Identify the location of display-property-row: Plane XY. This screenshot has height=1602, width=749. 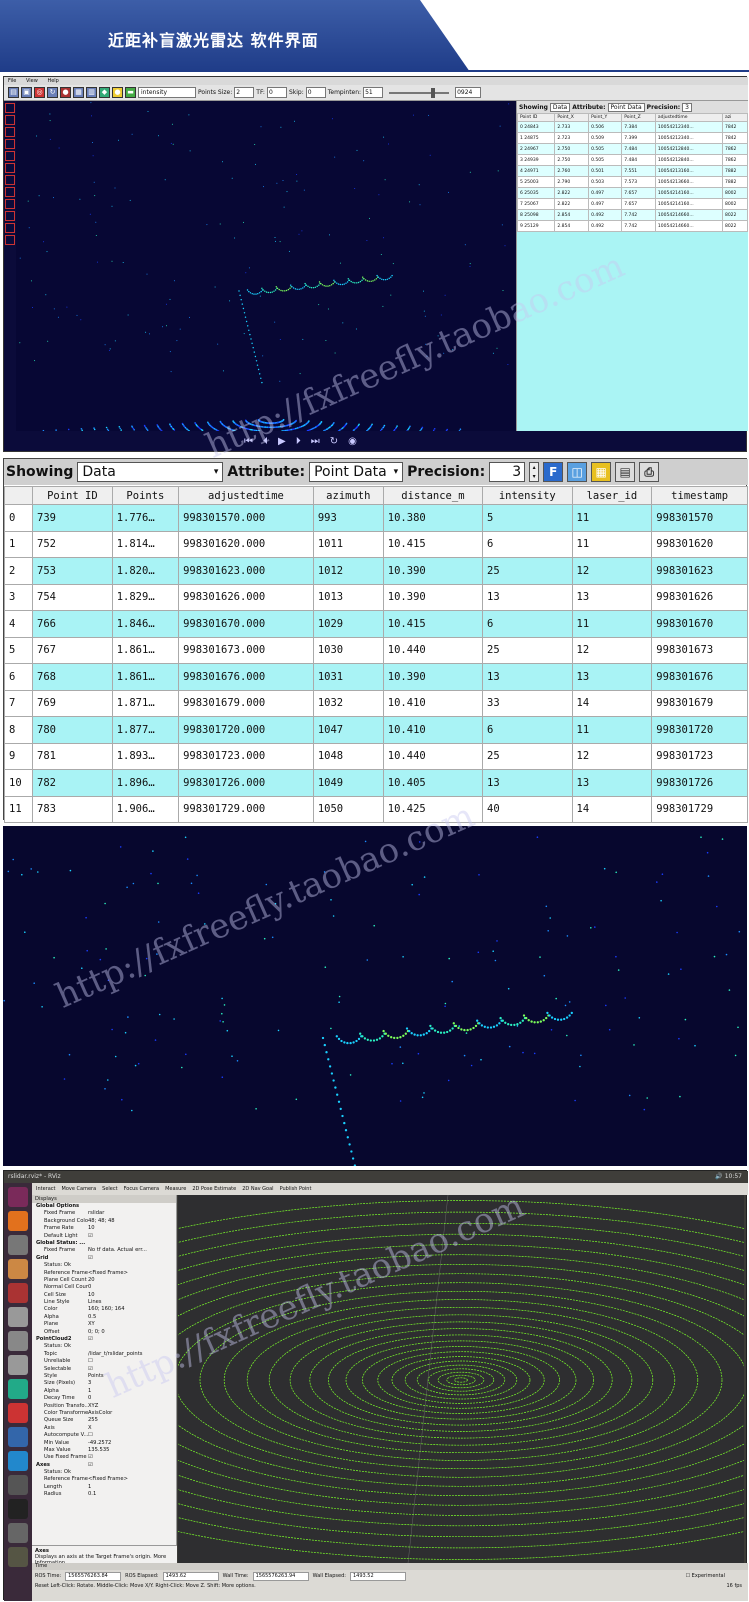
(104, 1324).